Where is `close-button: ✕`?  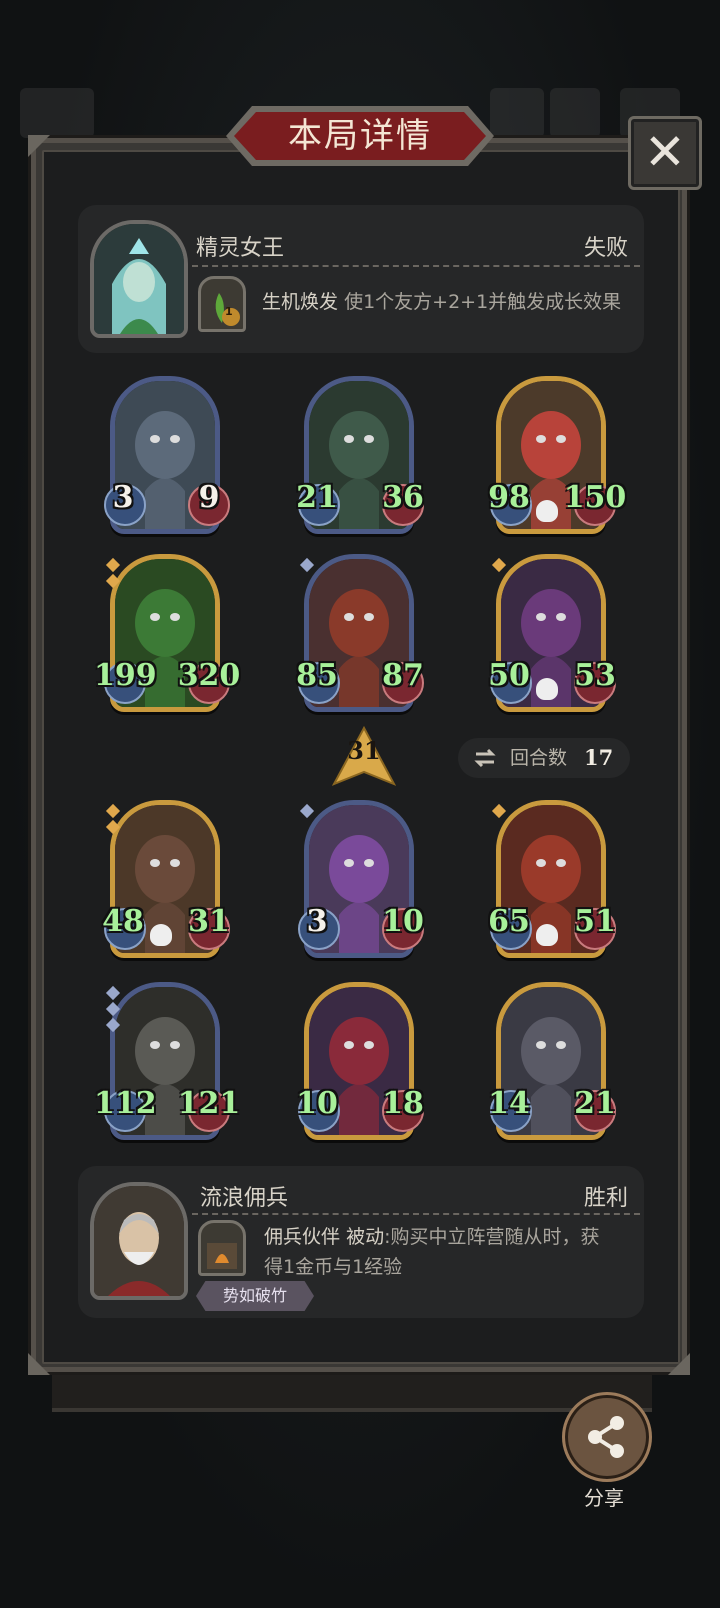
close-button: ✕ is located at coordinates (665, 153).